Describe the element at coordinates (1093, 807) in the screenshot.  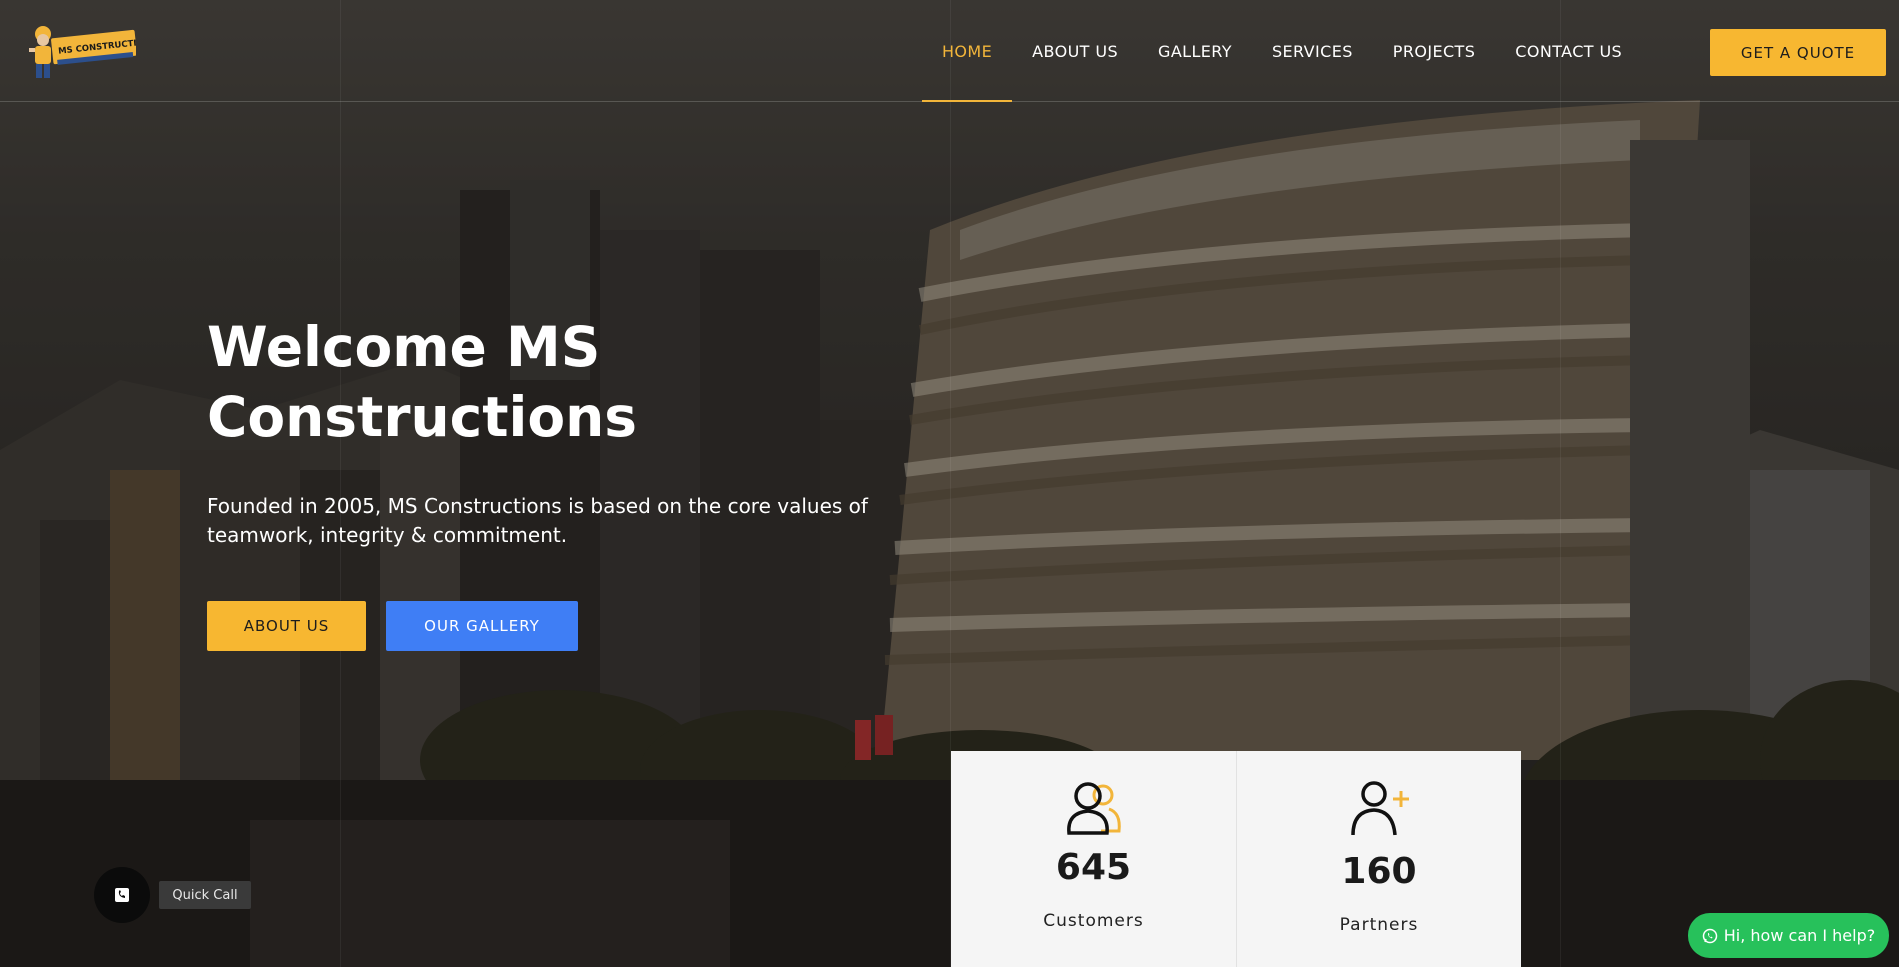
I see `users-icon` at that location.